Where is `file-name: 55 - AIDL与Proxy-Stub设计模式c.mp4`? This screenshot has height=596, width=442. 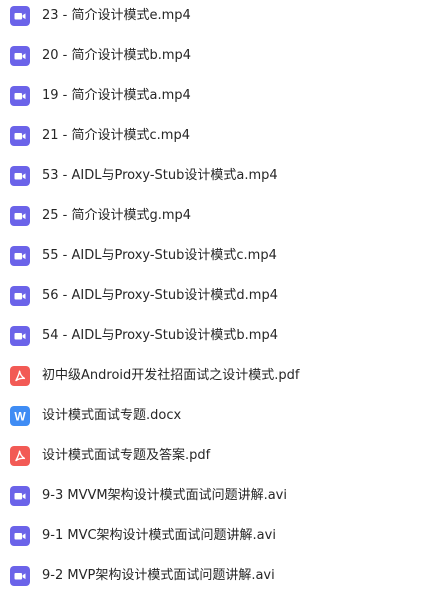
file-name: 55 - AIDL与Proxy-Stub设计模式c.mp4 is located at coordinates (159, 255).